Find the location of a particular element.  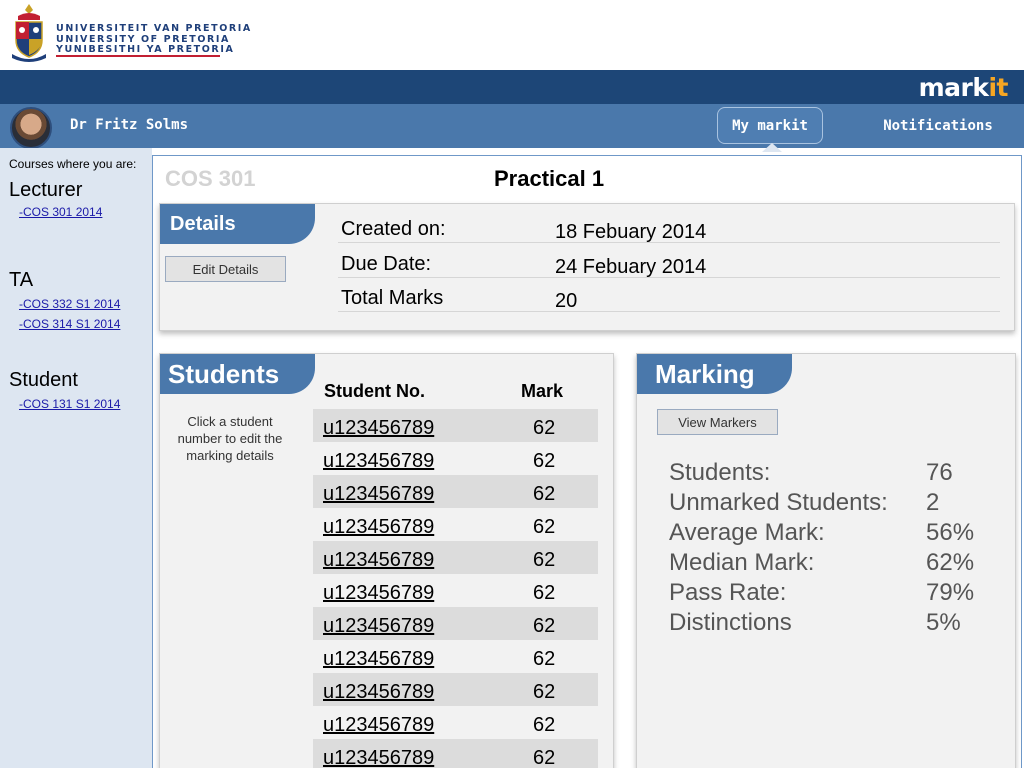

user-name: Dr Fritz Solms is located at coordinates (129, 125).